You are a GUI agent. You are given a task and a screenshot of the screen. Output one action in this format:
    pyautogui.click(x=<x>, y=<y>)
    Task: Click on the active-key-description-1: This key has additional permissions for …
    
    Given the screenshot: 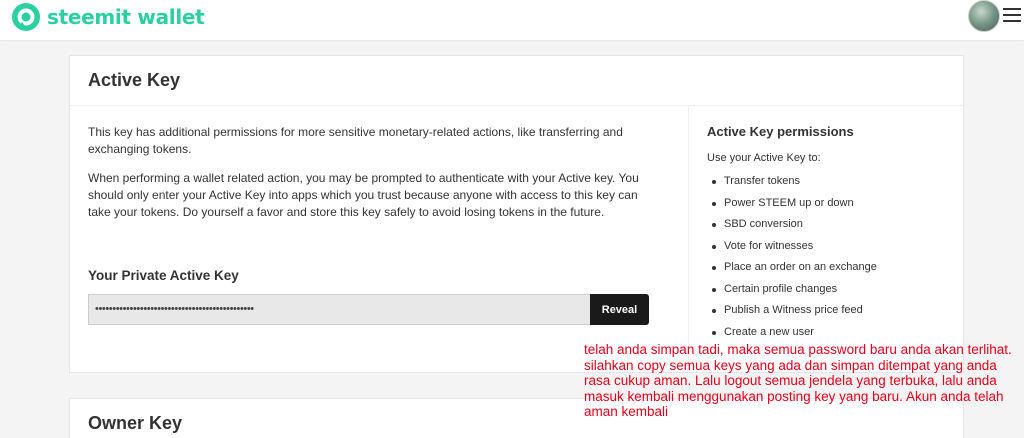 What is the action you would take?
    pyautogui.click(x=355, y=140)
    